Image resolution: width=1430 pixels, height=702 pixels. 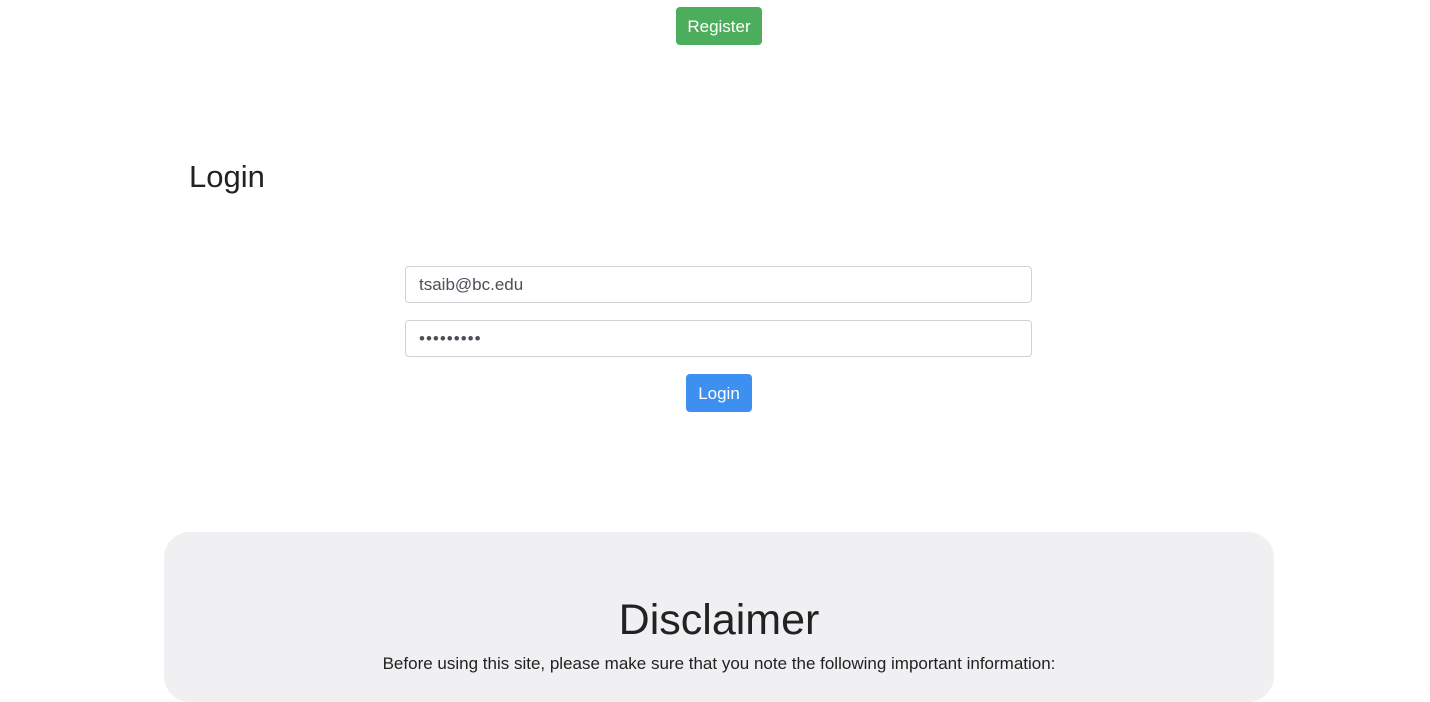 I want to click on password-field, so click(x=718, y=338).